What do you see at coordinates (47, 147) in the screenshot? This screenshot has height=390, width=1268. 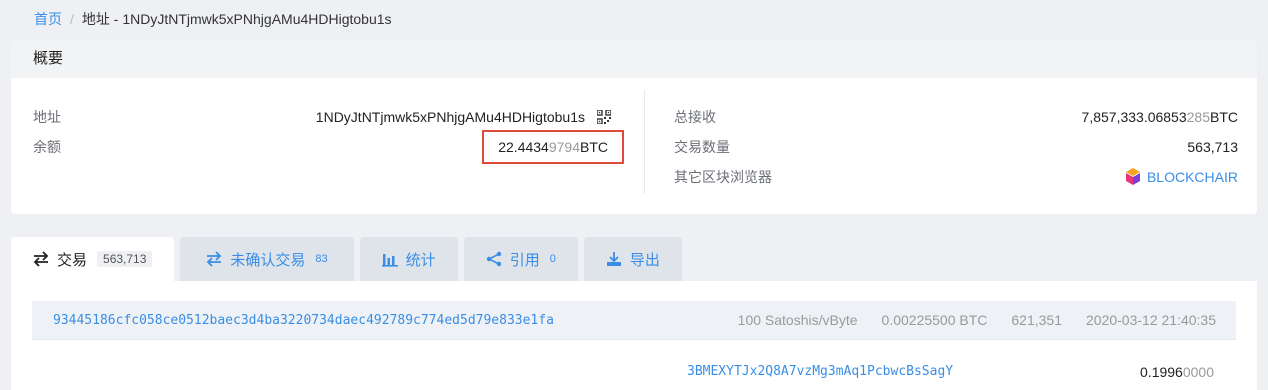 I see `balance-label: 余额` at bounding box center [47, 147].